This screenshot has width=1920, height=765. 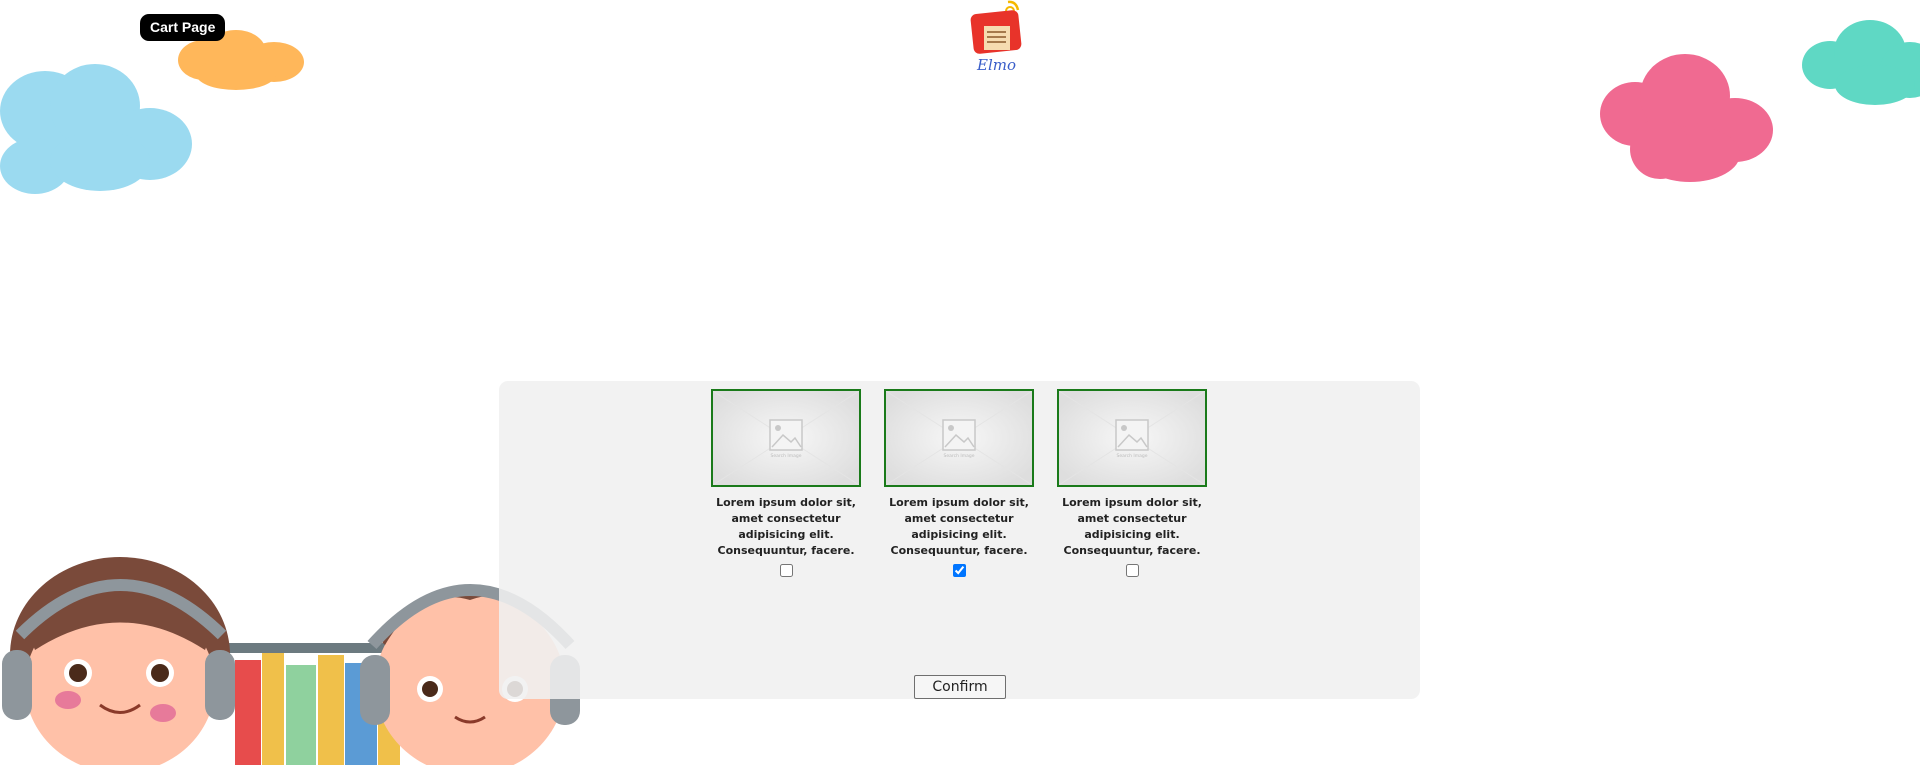 I want to click on elmo-logo: Elmo, so click(x=998, y=37).